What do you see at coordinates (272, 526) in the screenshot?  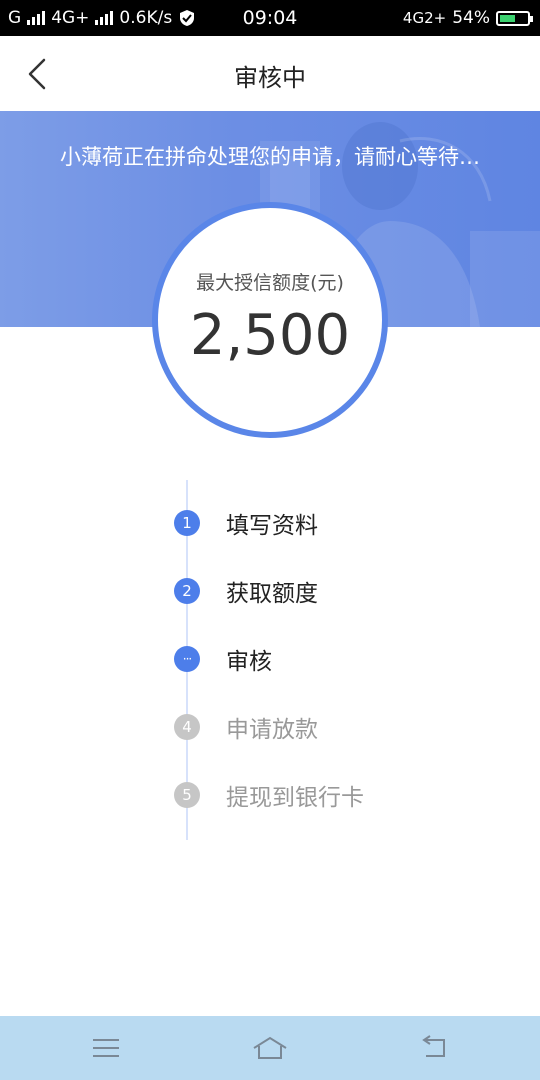 I see `step-label: 填写资料` at bounding box center [272, 526].